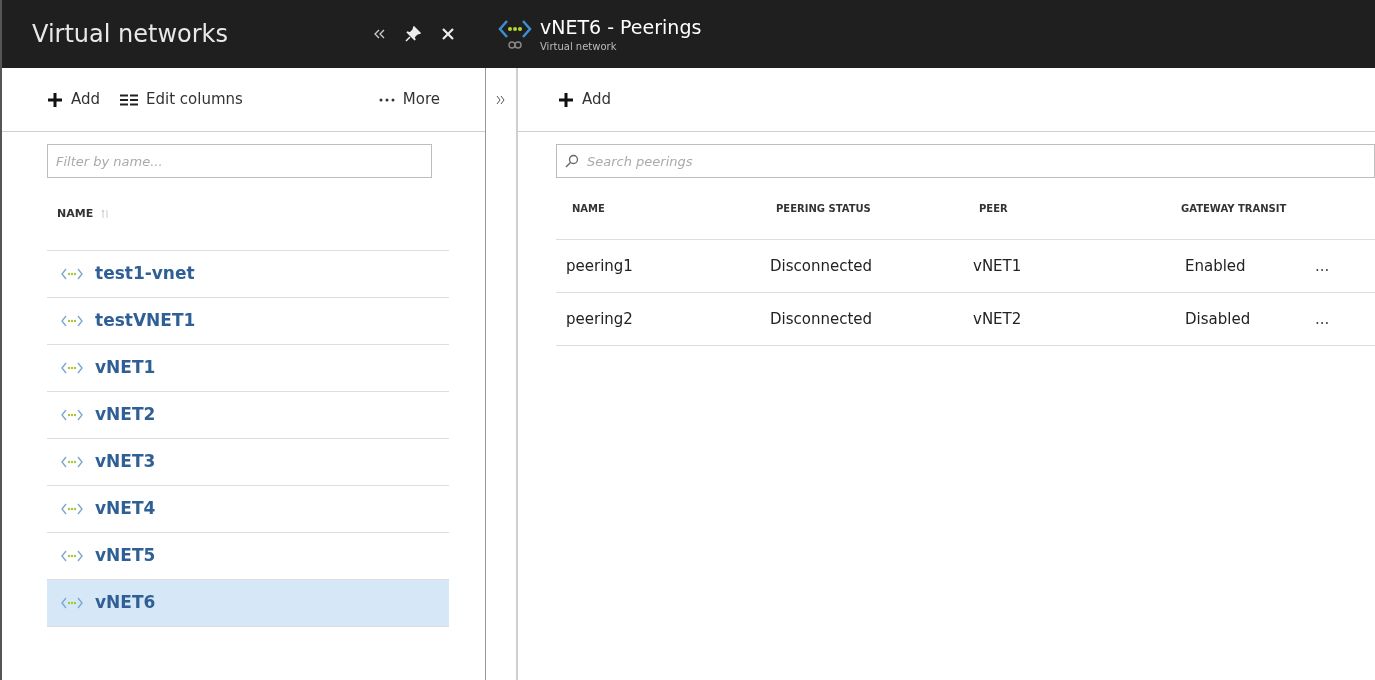 Image resolution: width=1375 pixels, height=680 pixels. Describe the element at coordinates (600, 266) in the screenshot. I see `table-cell-text: peering1` at that location.